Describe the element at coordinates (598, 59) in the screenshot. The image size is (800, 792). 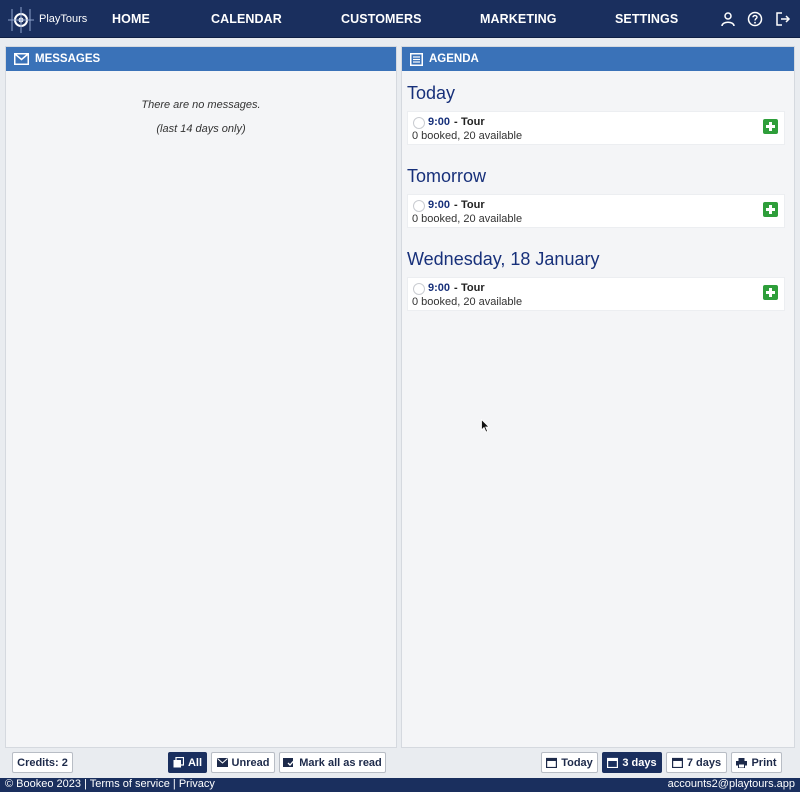
I see `agenda-header: AGENDA` at that location.